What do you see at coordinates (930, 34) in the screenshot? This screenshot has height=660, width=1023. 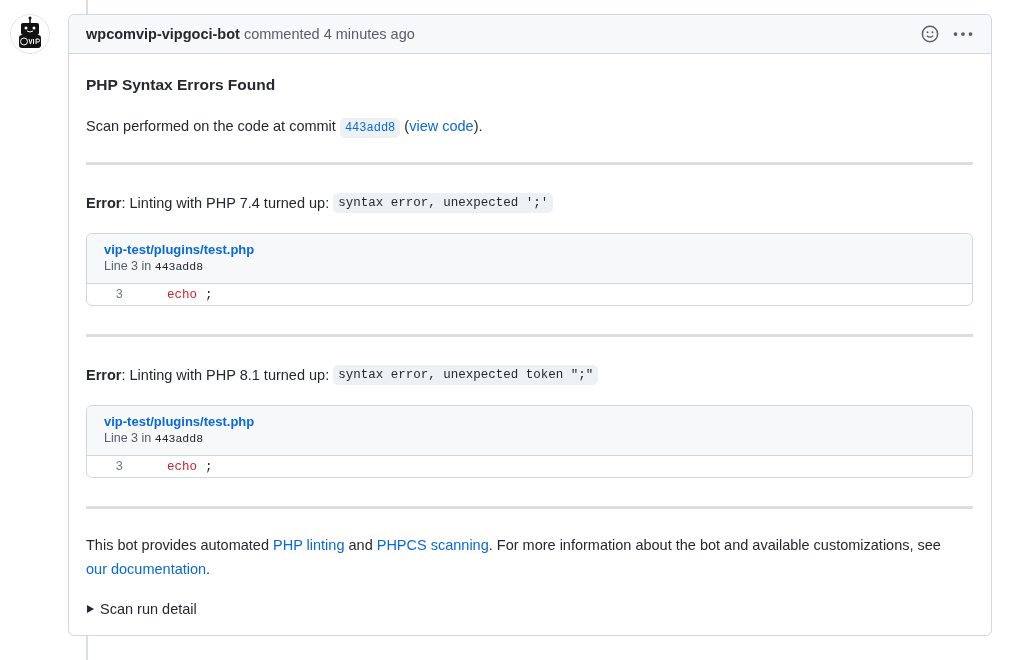 I see `emoji-reaction-icon` at bounding box center [930, 34].